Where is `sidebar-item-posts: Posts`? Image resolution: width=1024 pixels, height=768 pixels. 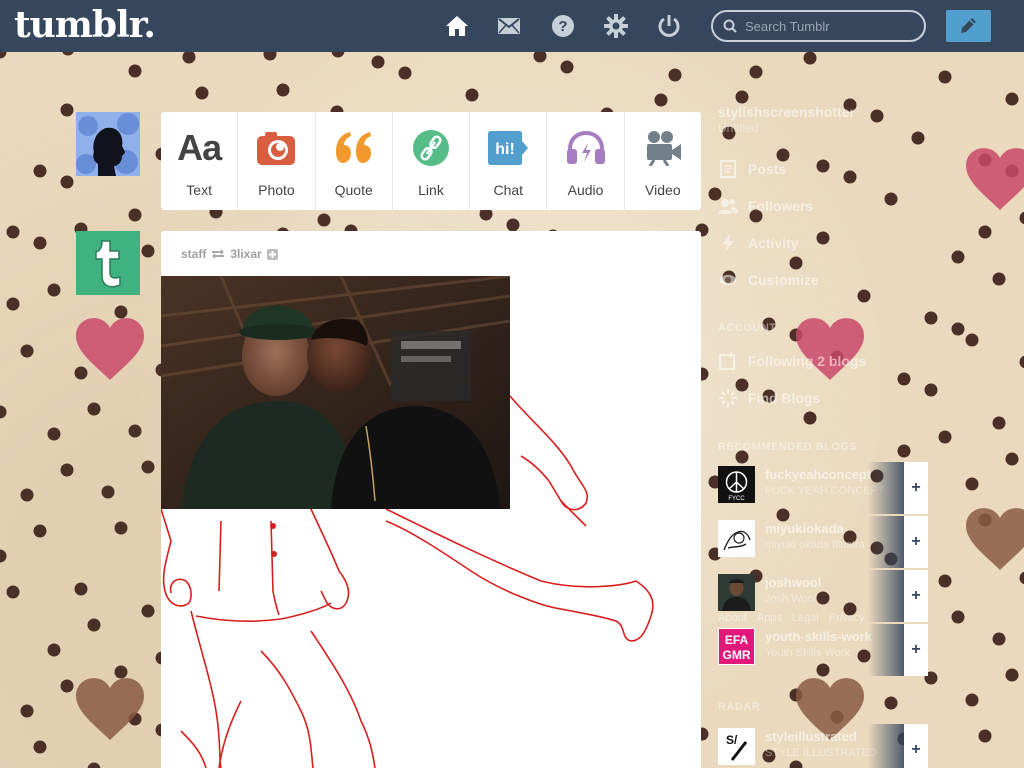
sidebar-item-posts: Posts is located at coordinates (752, 169).